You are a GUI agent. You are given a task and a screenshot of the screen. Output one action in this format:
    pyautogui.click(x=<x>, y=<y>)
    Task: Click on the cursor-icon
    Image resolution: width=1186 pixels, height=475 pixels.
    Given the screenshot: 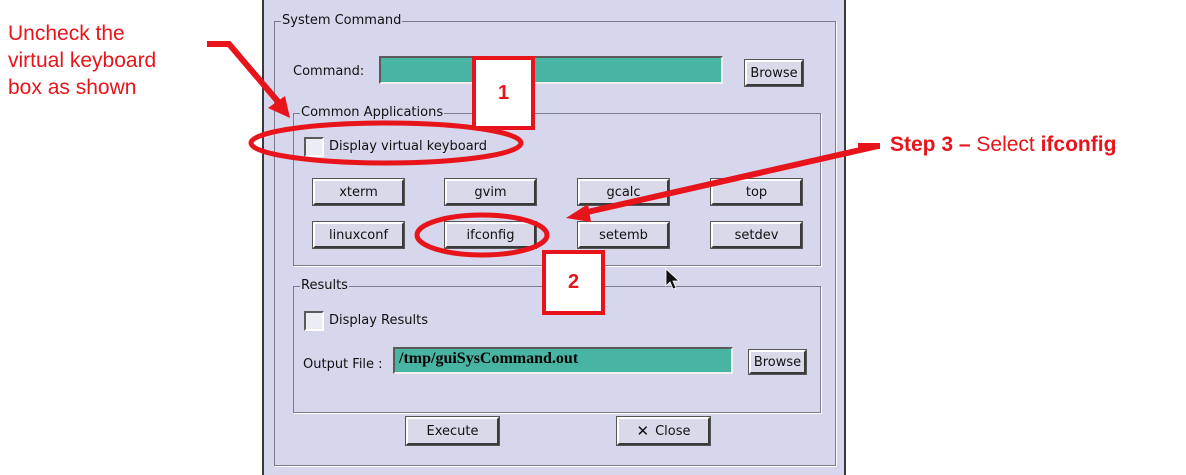 What is the action you would take?
    pyautogui.click(x=673, y=279)
    